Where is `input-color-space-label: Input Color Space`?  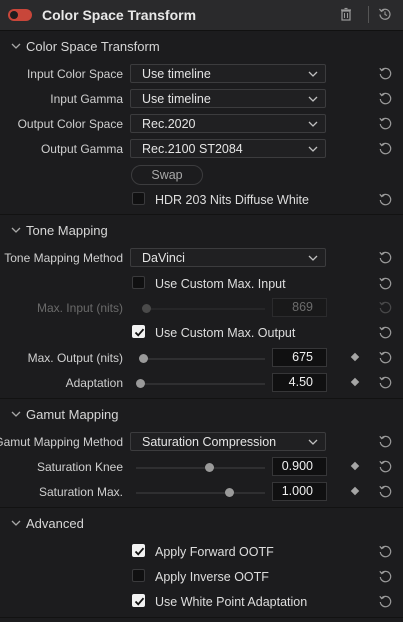 input-color-space-label: Input Color Space is located at coordinates (74, 74).